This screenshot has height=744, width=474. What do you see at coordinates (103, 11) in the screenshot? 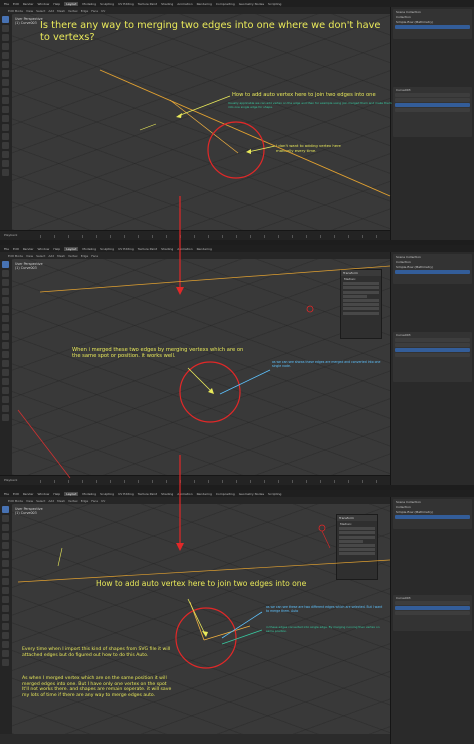
I see `header-uv: UV` at bounding box center [103, 11].